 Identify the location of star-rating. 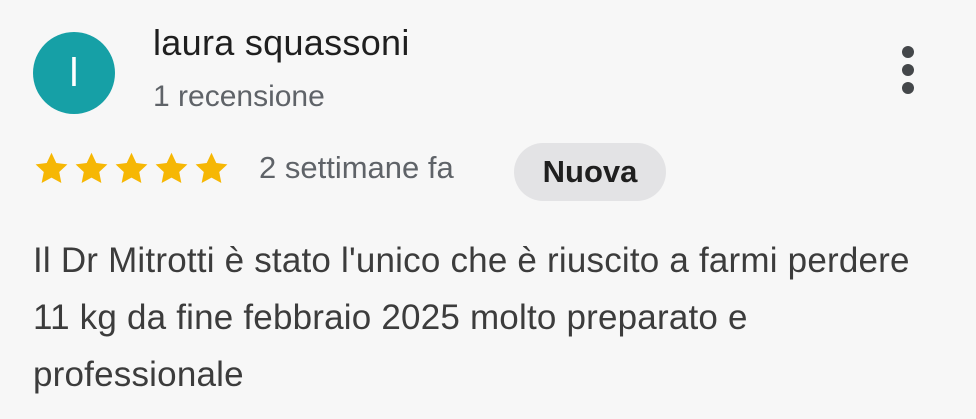
(131, 170).